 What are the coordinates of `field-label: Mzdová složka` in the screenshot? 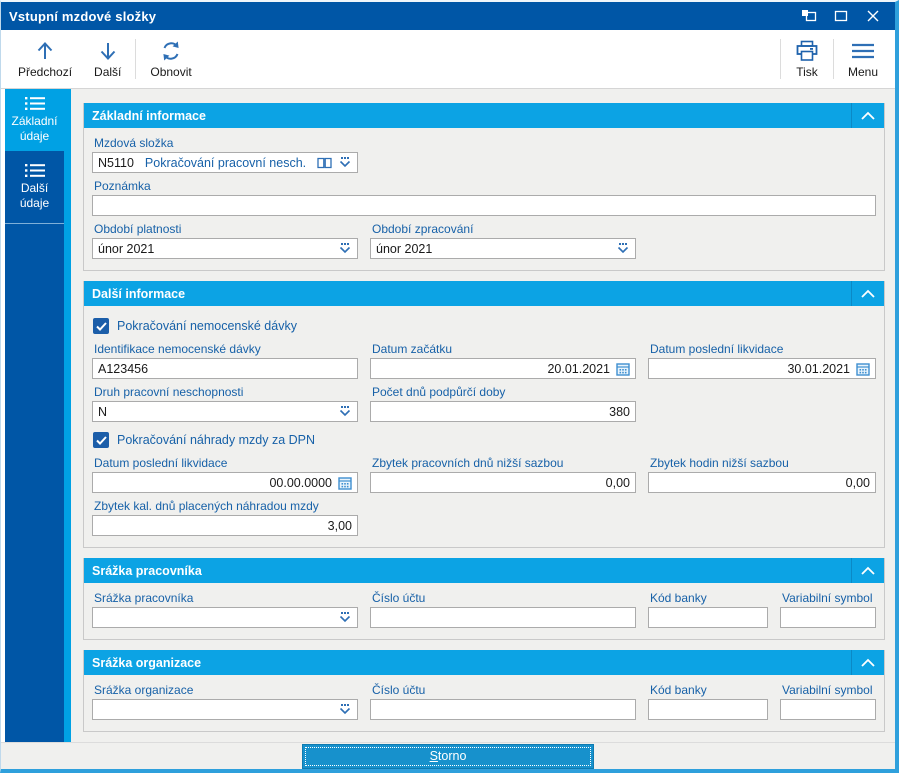 It's located at (134, 143).